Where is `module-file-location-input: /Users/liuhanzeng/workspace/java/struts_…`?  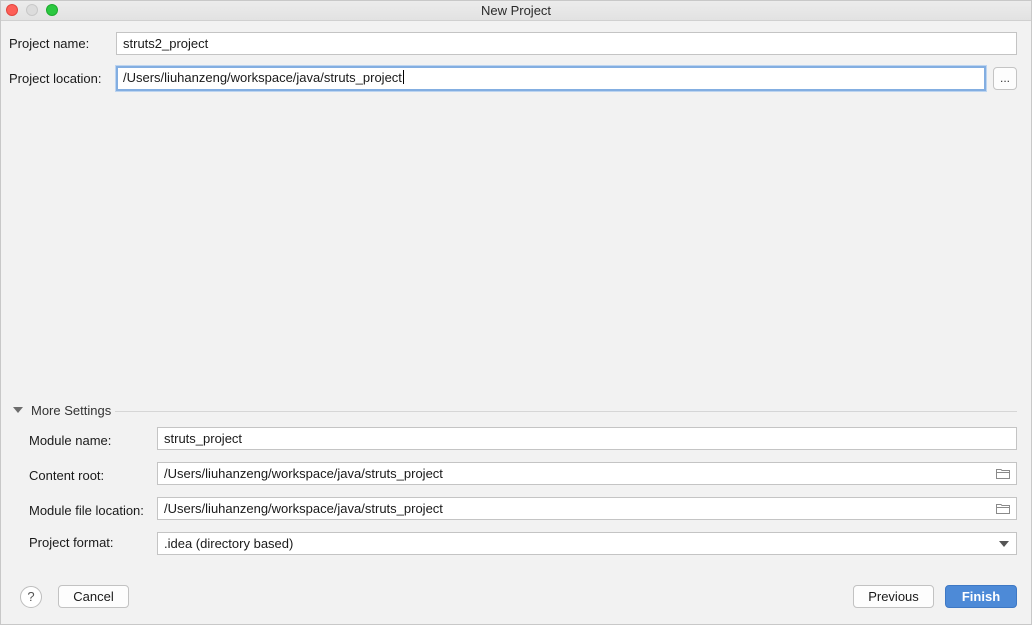 module-file-location-input: /Users/liuhanzeng/workspace/java/struts_… is located at coordinates (587, 508).